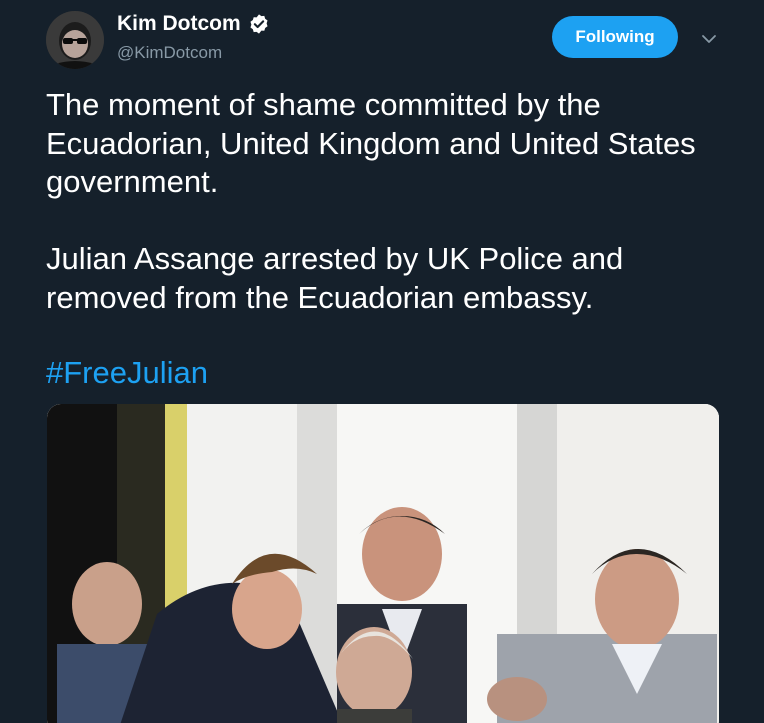 The width and height of the screenshot is (764, 723). What do you see at coordinates (127, 373) in the screenshot?
I see `hashtag-link: #FreeJulian` at bounding box center [127, 373].